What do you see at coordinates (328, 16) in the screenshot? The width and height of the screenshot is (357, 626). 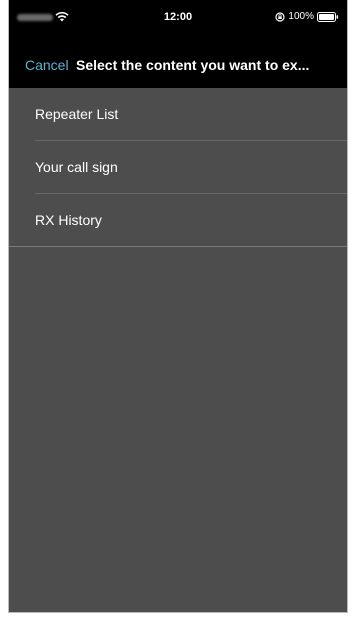 I see `battery-icon` at bounding box center [328, 16].